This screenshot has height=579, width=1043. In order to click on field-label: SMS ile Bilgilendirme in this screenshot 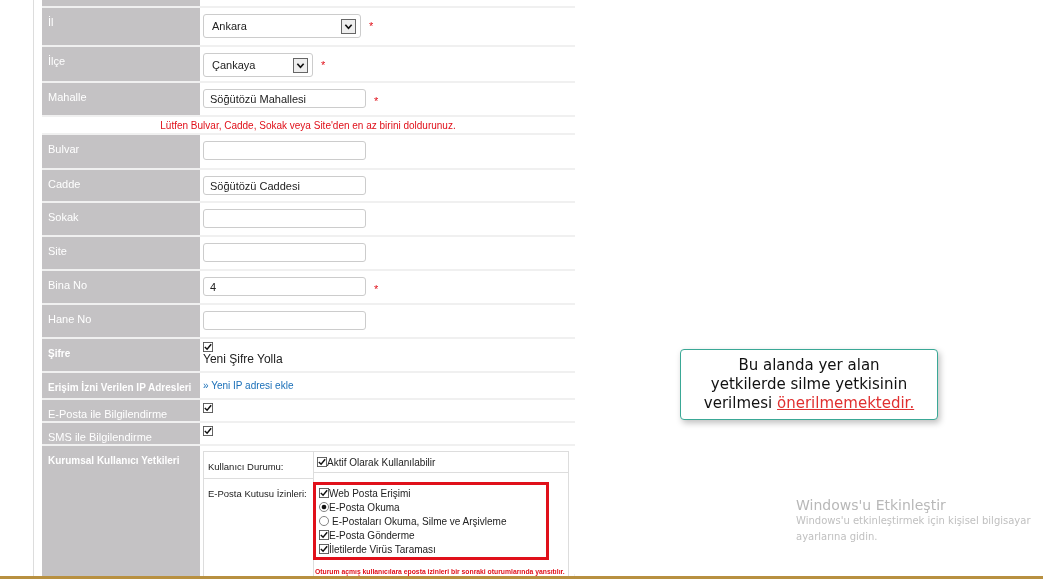, I will do `click(100, 437)`.